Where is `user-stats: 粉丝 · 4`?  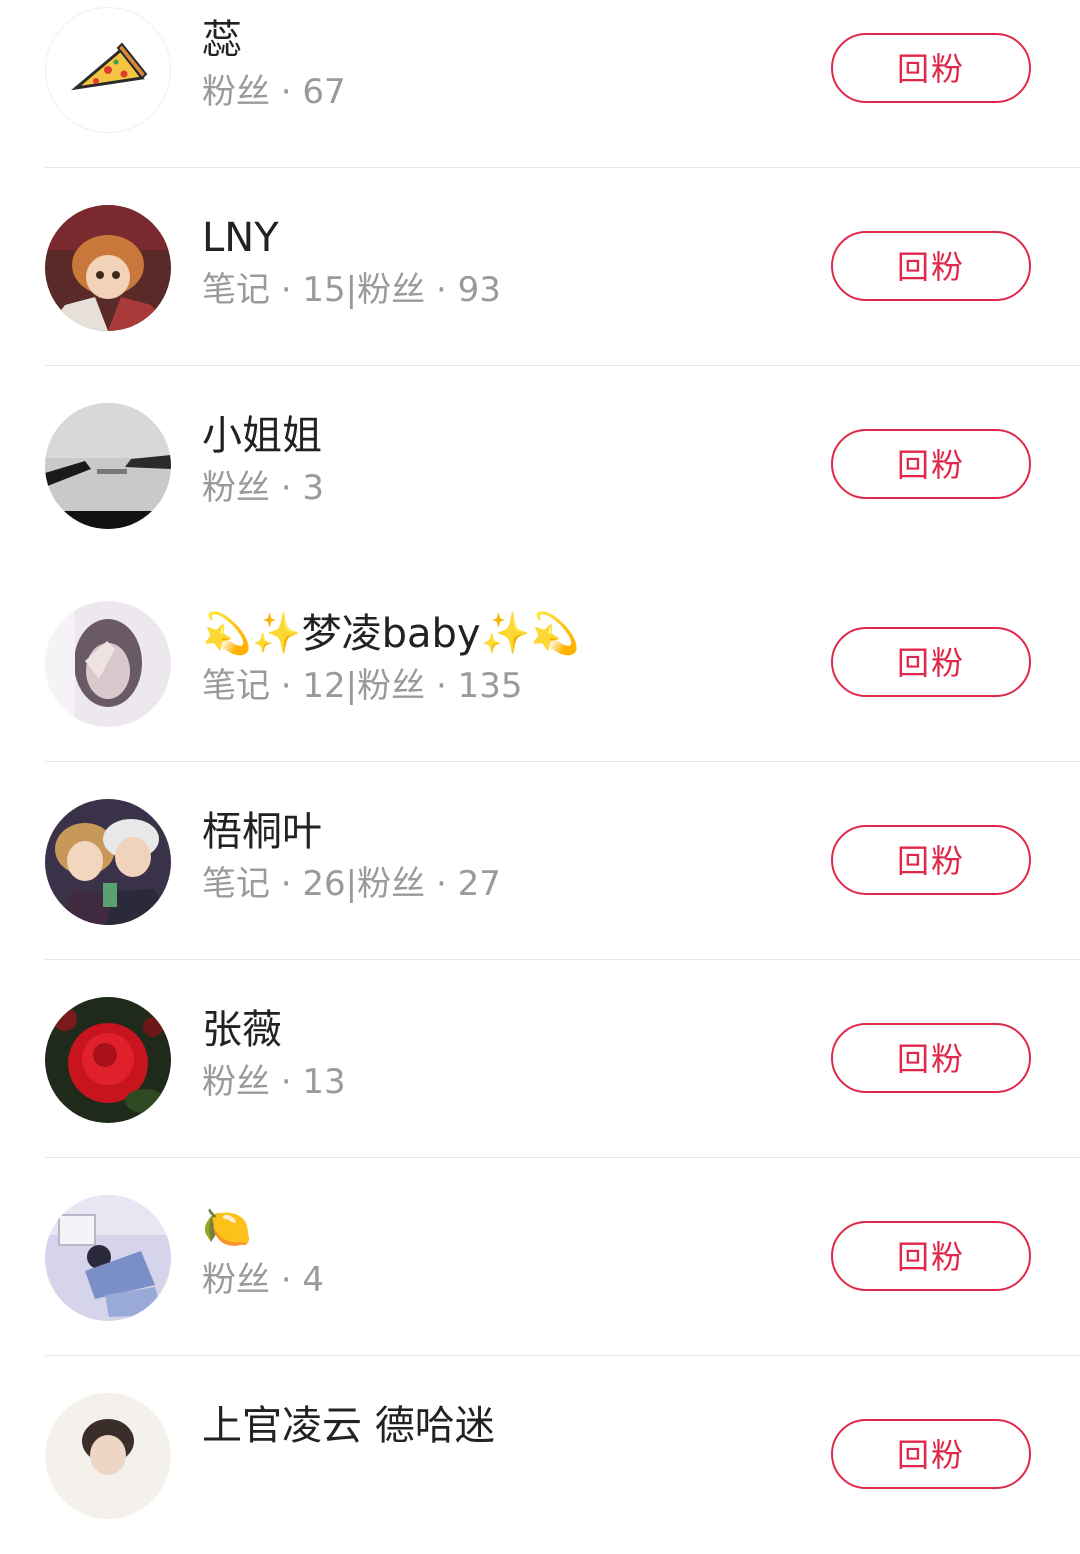 user-stats: 粉丝 · 4 is located at coordinates (263, 1280).